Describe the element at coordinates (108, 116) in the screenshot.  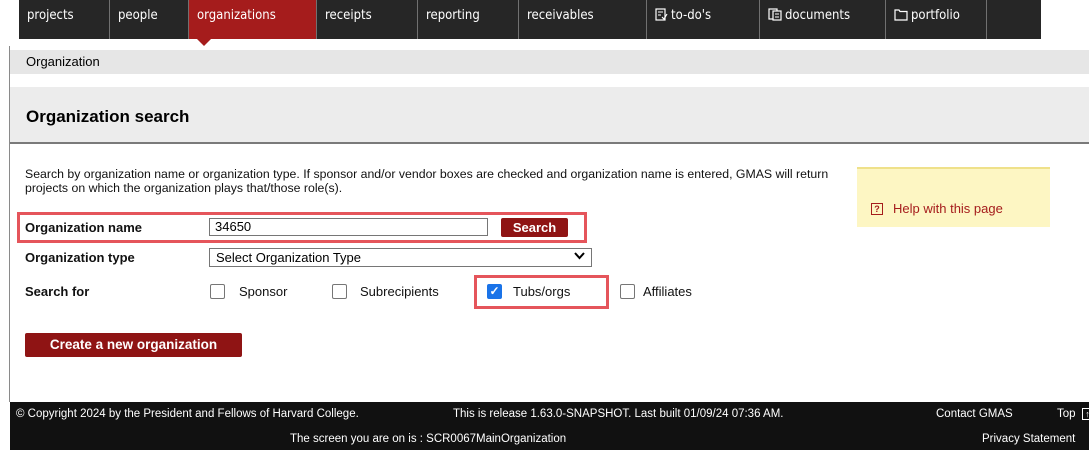
I see `page-title: Organization search` at that location.